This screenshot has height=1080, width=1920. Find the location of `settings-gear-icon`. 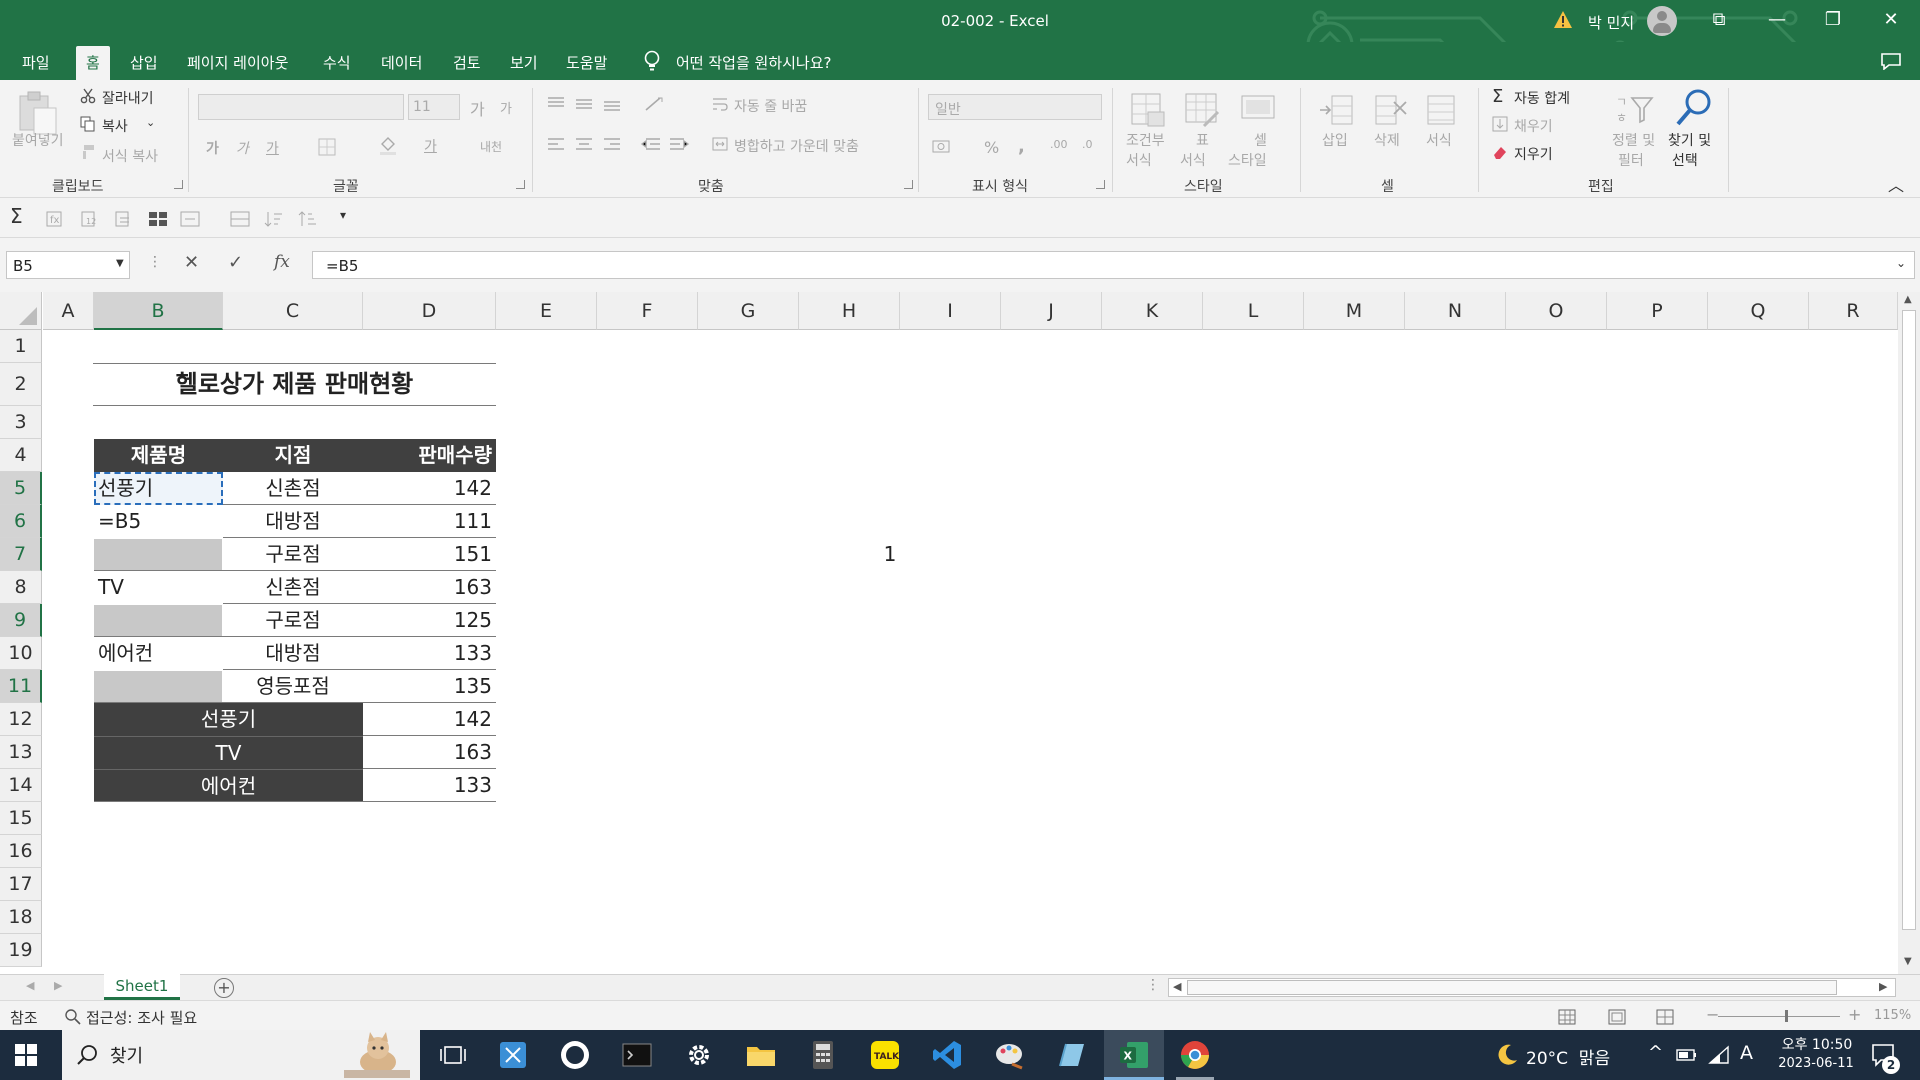

settings-gear-icon is located at coordinates (699, 1055).